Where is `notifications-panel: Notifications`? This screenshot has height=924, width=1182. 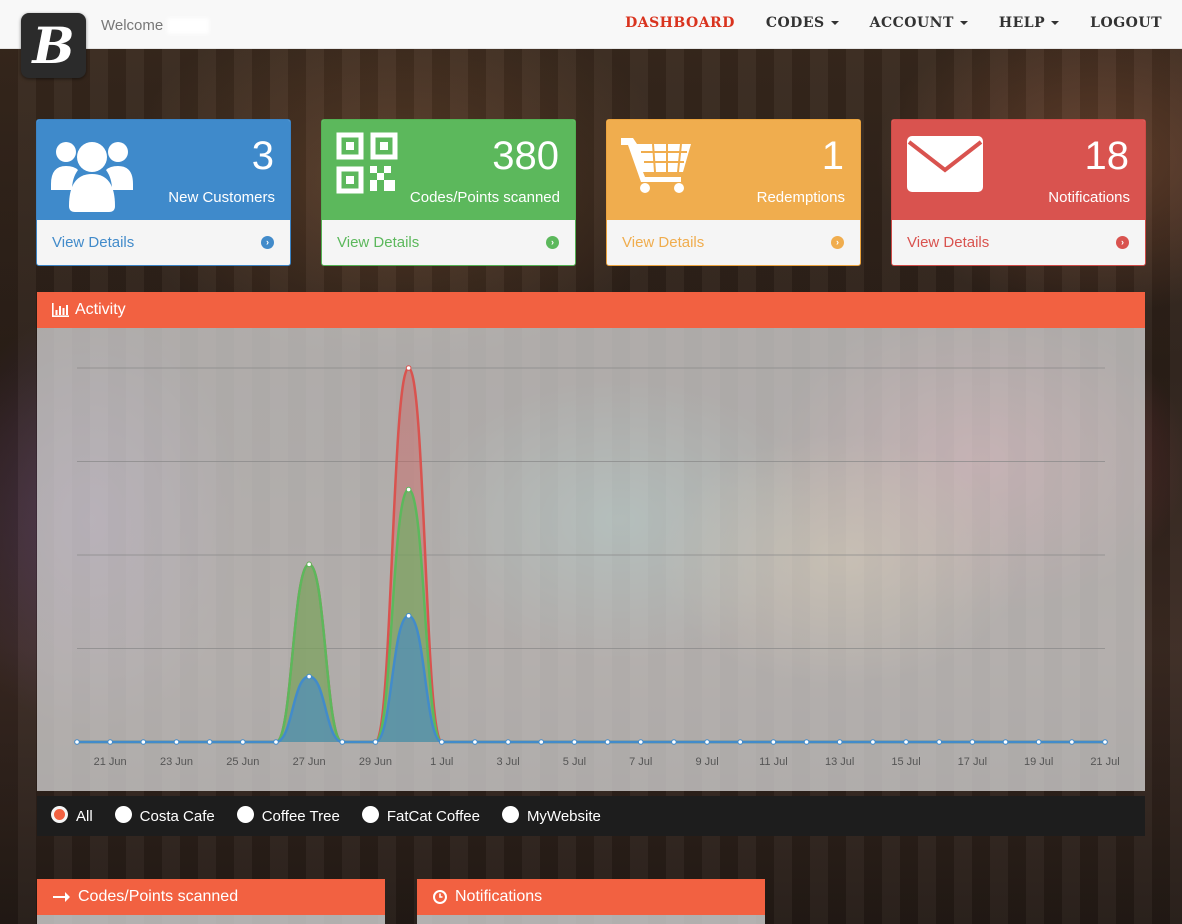 notifications-panel: Notifications is located at coordinates (591, 901).